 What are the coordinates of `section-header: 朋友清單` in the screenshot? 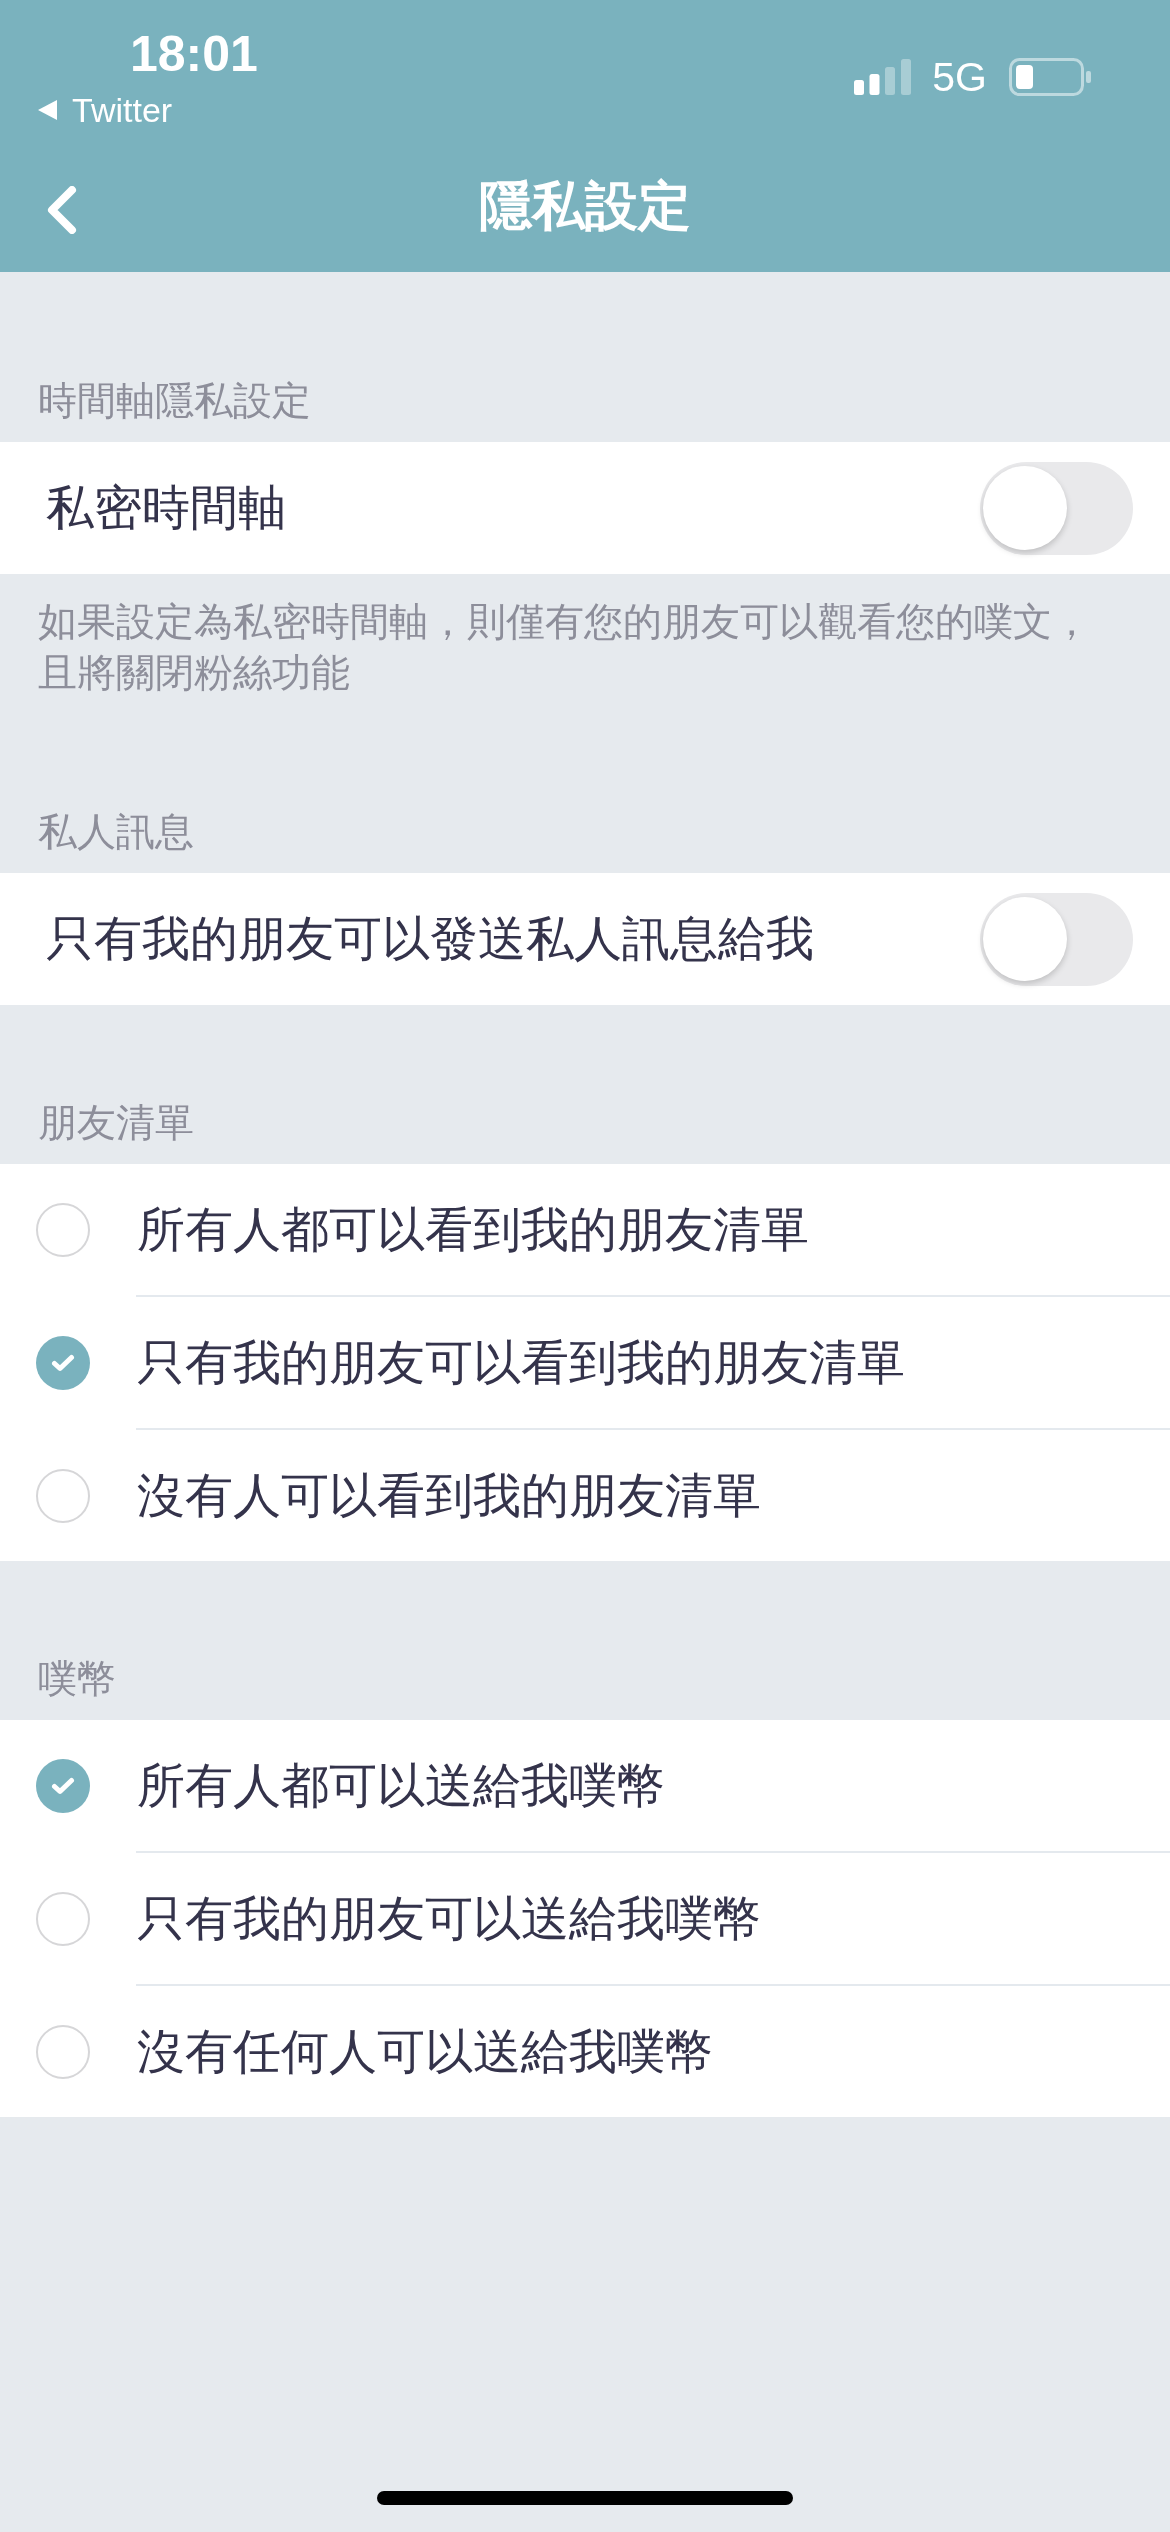 It's located at (116, 1123).